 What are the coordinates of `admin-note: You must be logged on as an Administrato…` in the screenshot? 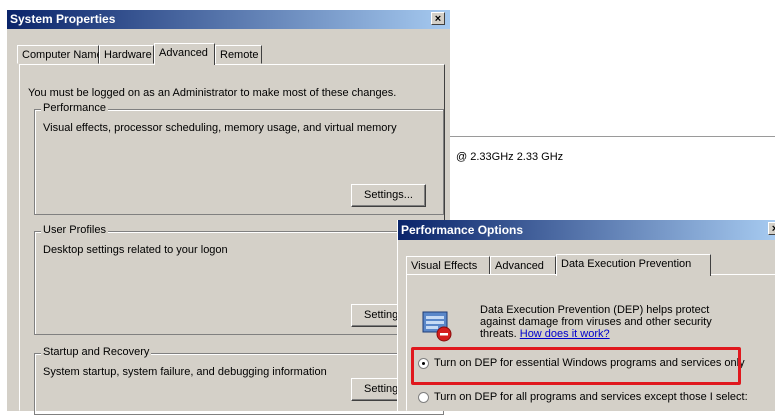 It's located at (212, 93).